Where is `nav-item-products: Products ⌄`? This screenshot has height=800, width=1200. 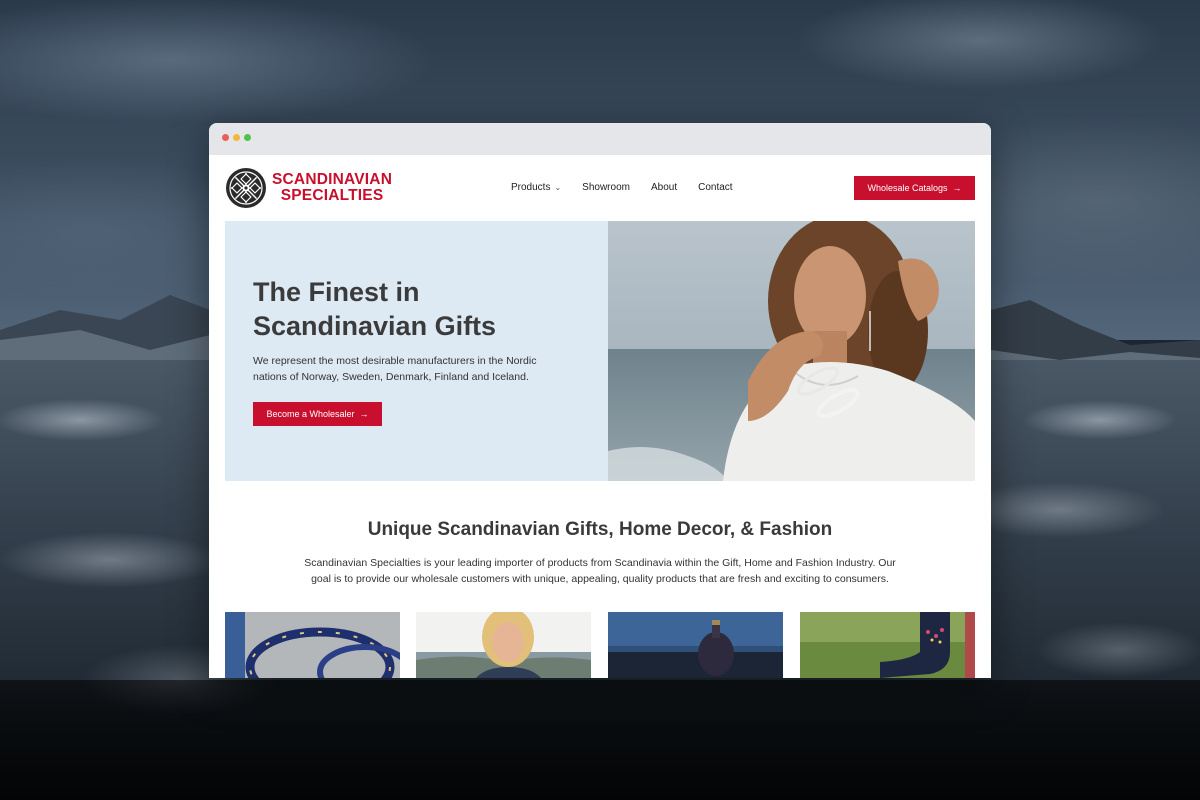 nav-item-products: Products ⌄ is located at coordinates (536, 187).